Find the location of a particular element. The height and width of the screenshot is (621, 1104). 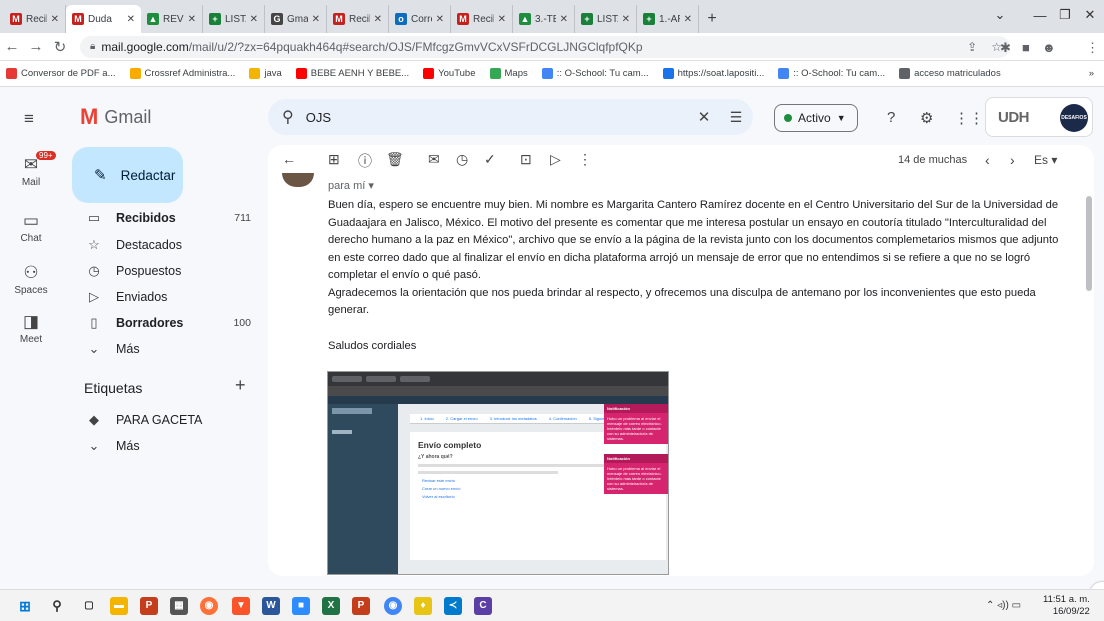

scrollbar is located at coordinates (1089, 243).